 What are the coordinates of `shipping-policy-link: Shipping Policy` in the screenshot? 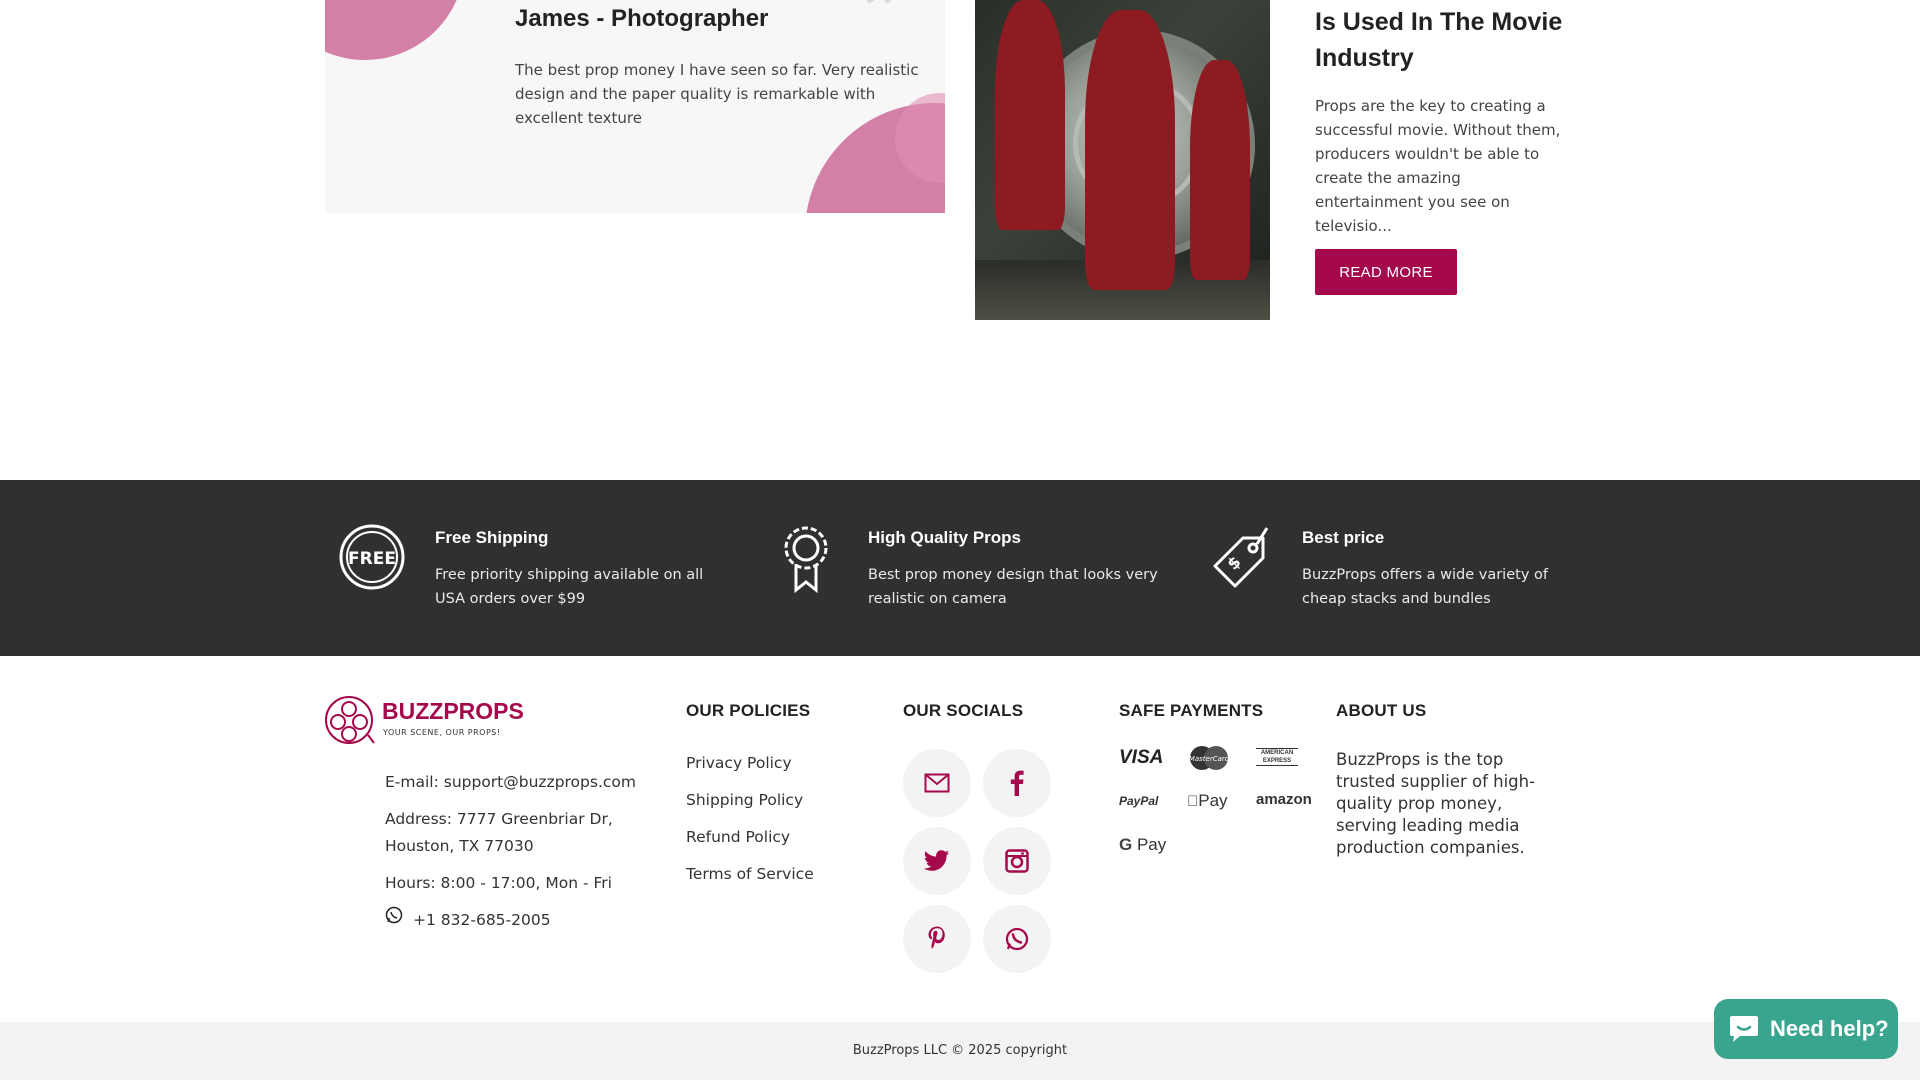 It's located at (744, 800).